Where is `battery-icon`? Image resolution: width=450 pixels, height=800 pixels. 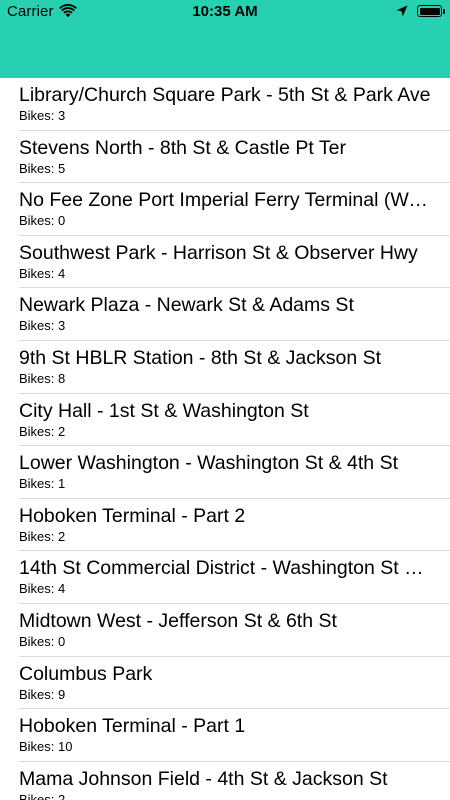
battery-icon is located at coordinates (429, 11).